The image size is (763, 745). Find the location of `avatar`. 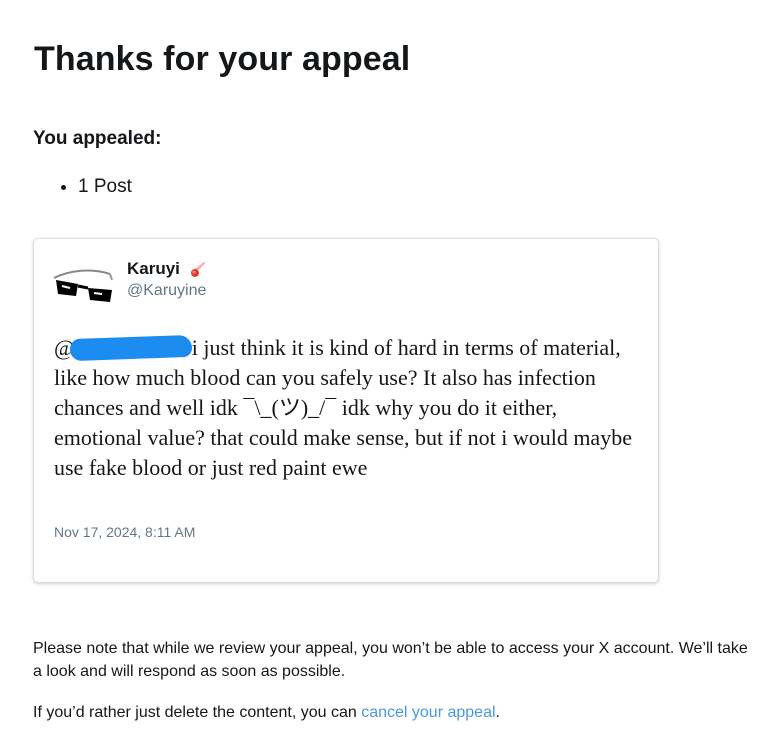

avatar is located at coordinates (84, 288).